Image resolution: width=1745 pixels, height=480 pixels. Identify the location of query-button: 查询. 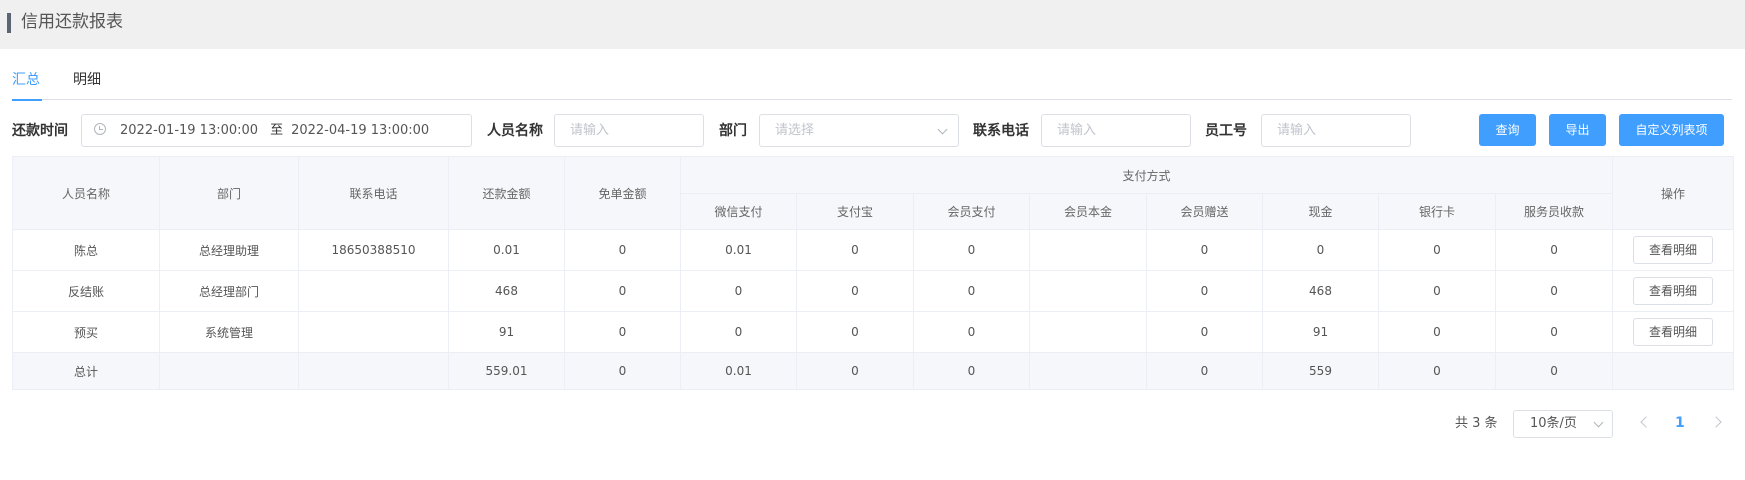
(1507, 130).